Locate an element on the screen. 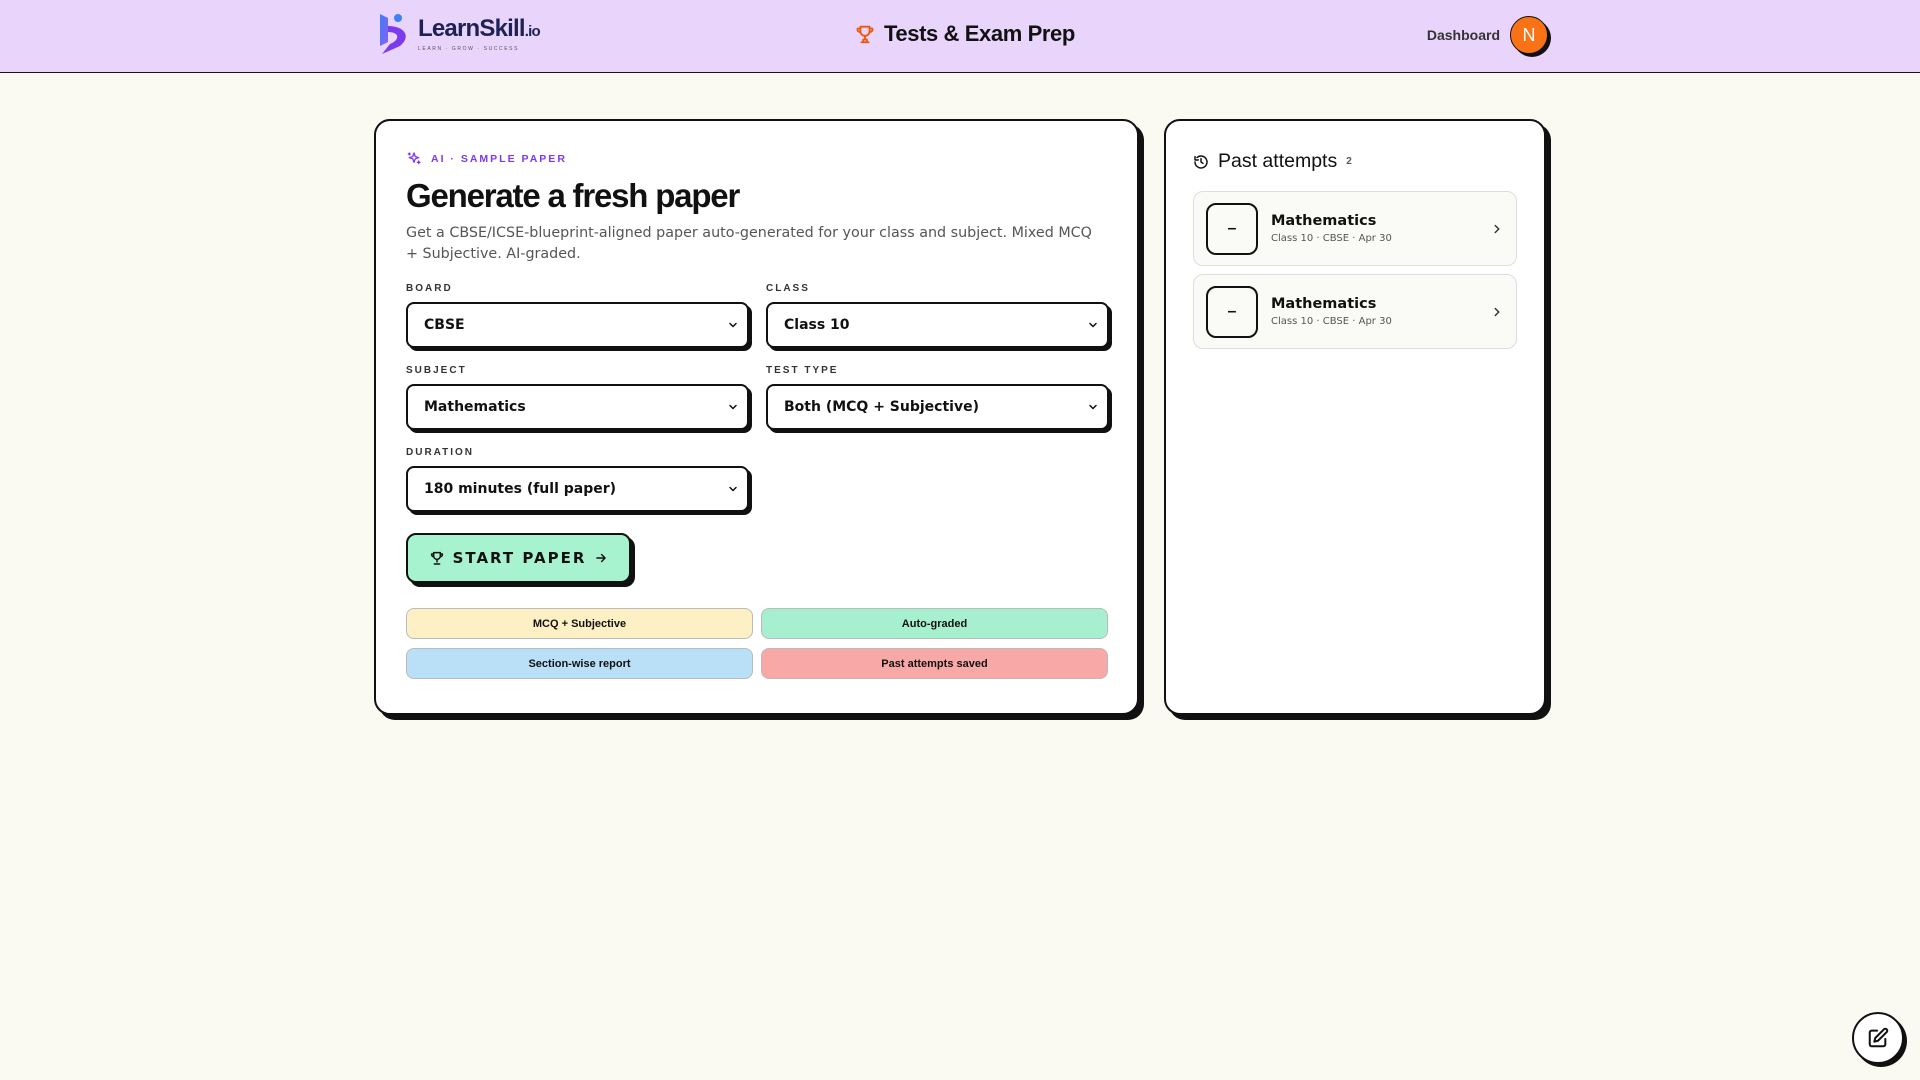  logo-icon is located at coordinates (393, 34).